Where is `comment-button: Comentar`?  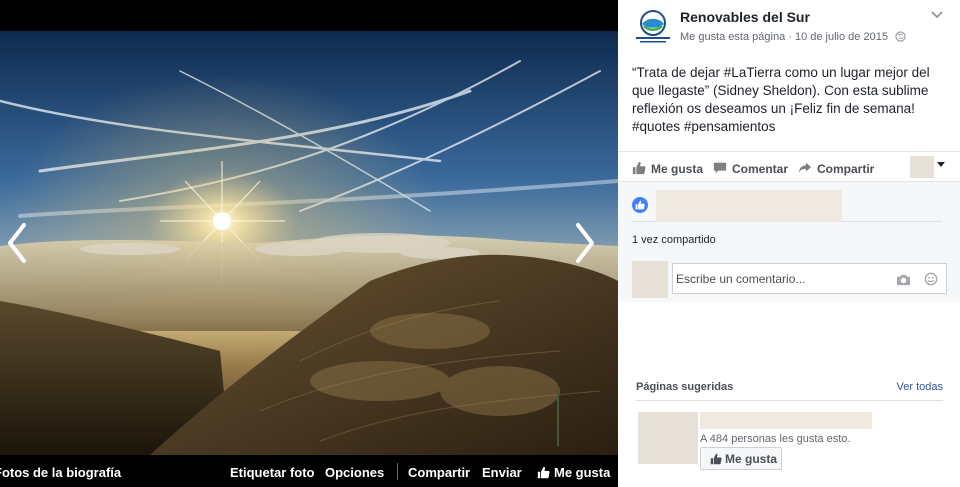
comment-button: Comentar is located at coordinates (750, 168).